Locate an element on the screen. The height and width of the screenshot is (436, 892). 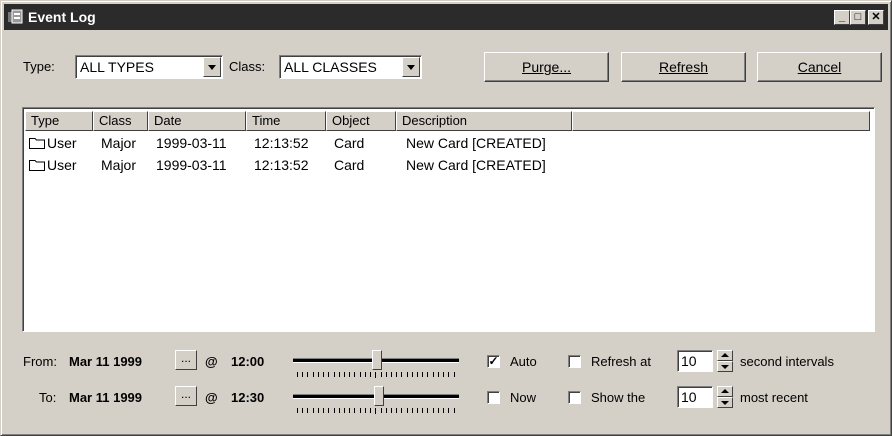
from-time-slider is located at coordinates (378, 368).